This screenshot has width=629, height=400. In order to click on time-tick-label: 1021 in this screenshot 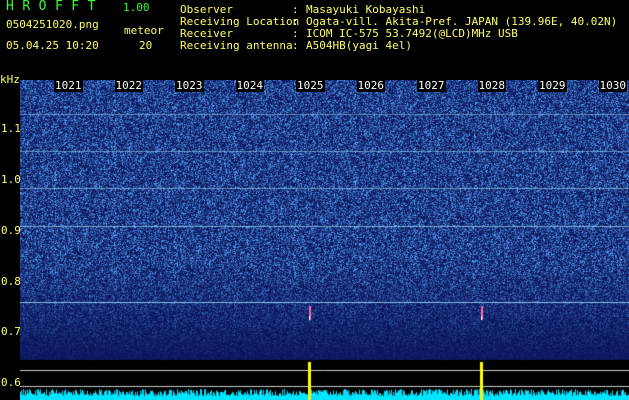, I will do `click(68, 85)`.